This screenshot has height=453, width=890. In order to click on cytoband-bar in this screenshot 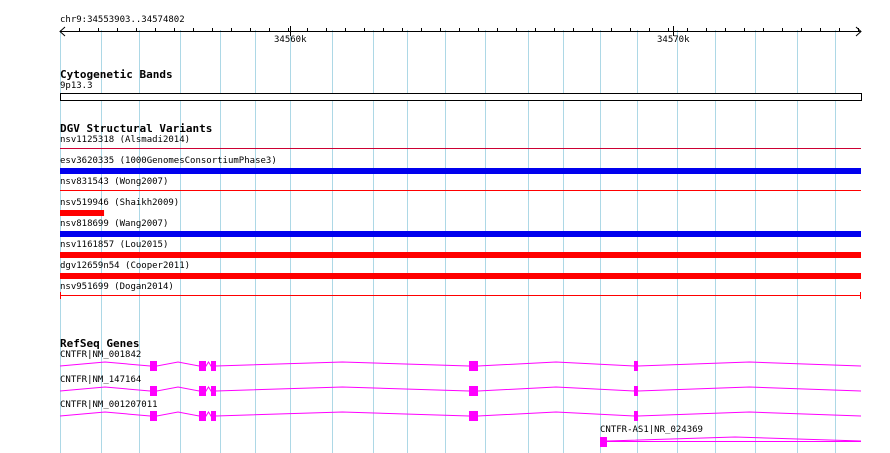, I will do `click(461, 97)`.